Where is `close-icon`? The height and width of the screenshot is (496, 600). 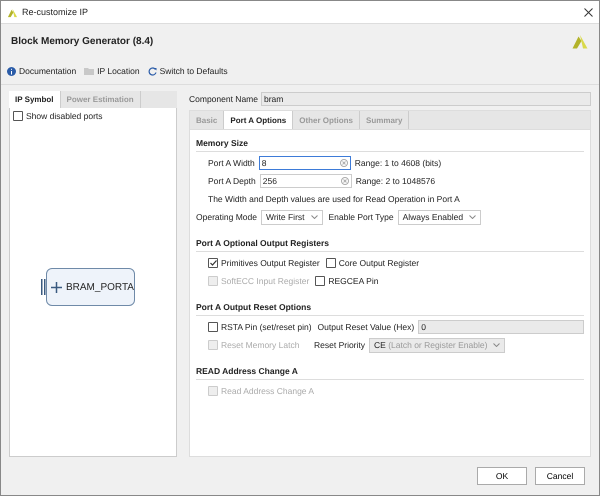
close-icon is located at coordinates (588, 12).